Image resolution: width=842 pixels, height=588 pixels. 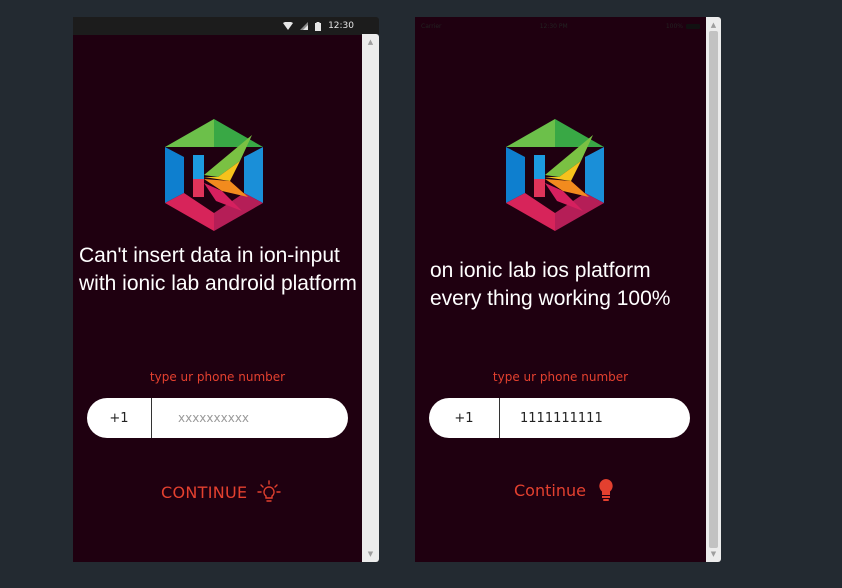 I want to click on continue-button: CONTINUE, so click(x=221, y=492).